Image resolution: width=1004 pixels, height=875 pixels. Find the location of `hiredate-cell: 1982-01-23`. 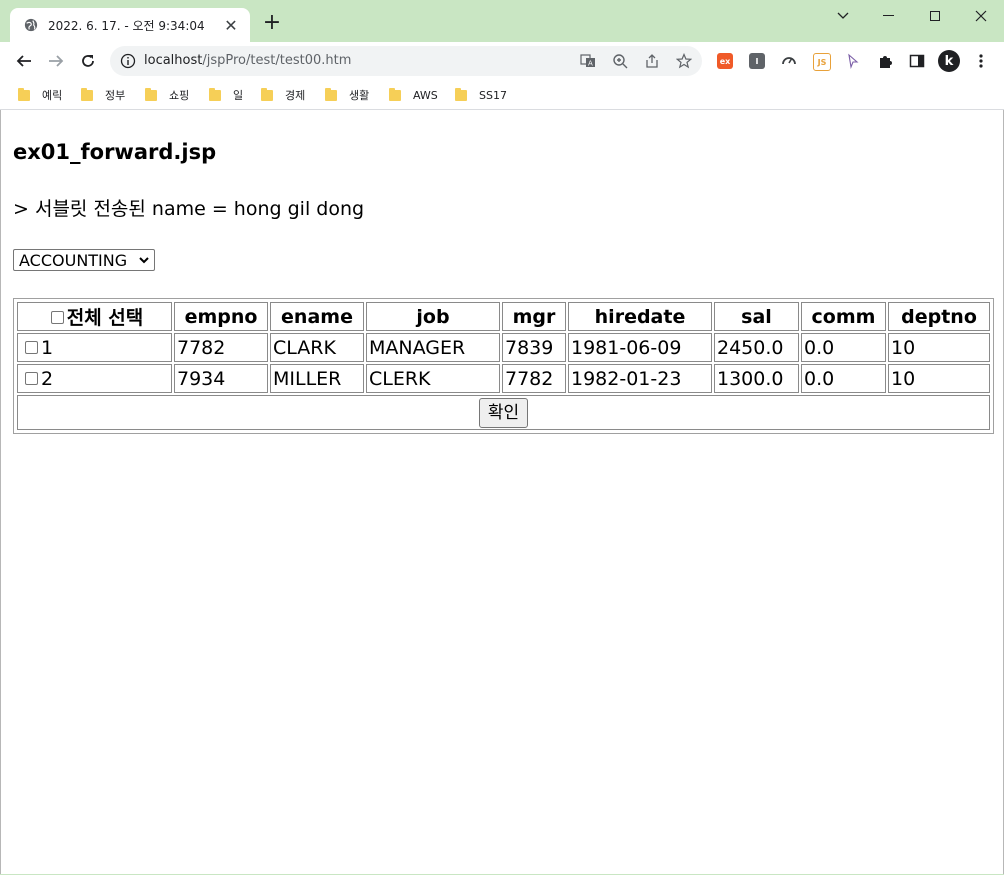

hiredate-cell: 1982-01-23 is located at coordinates (640, 378).